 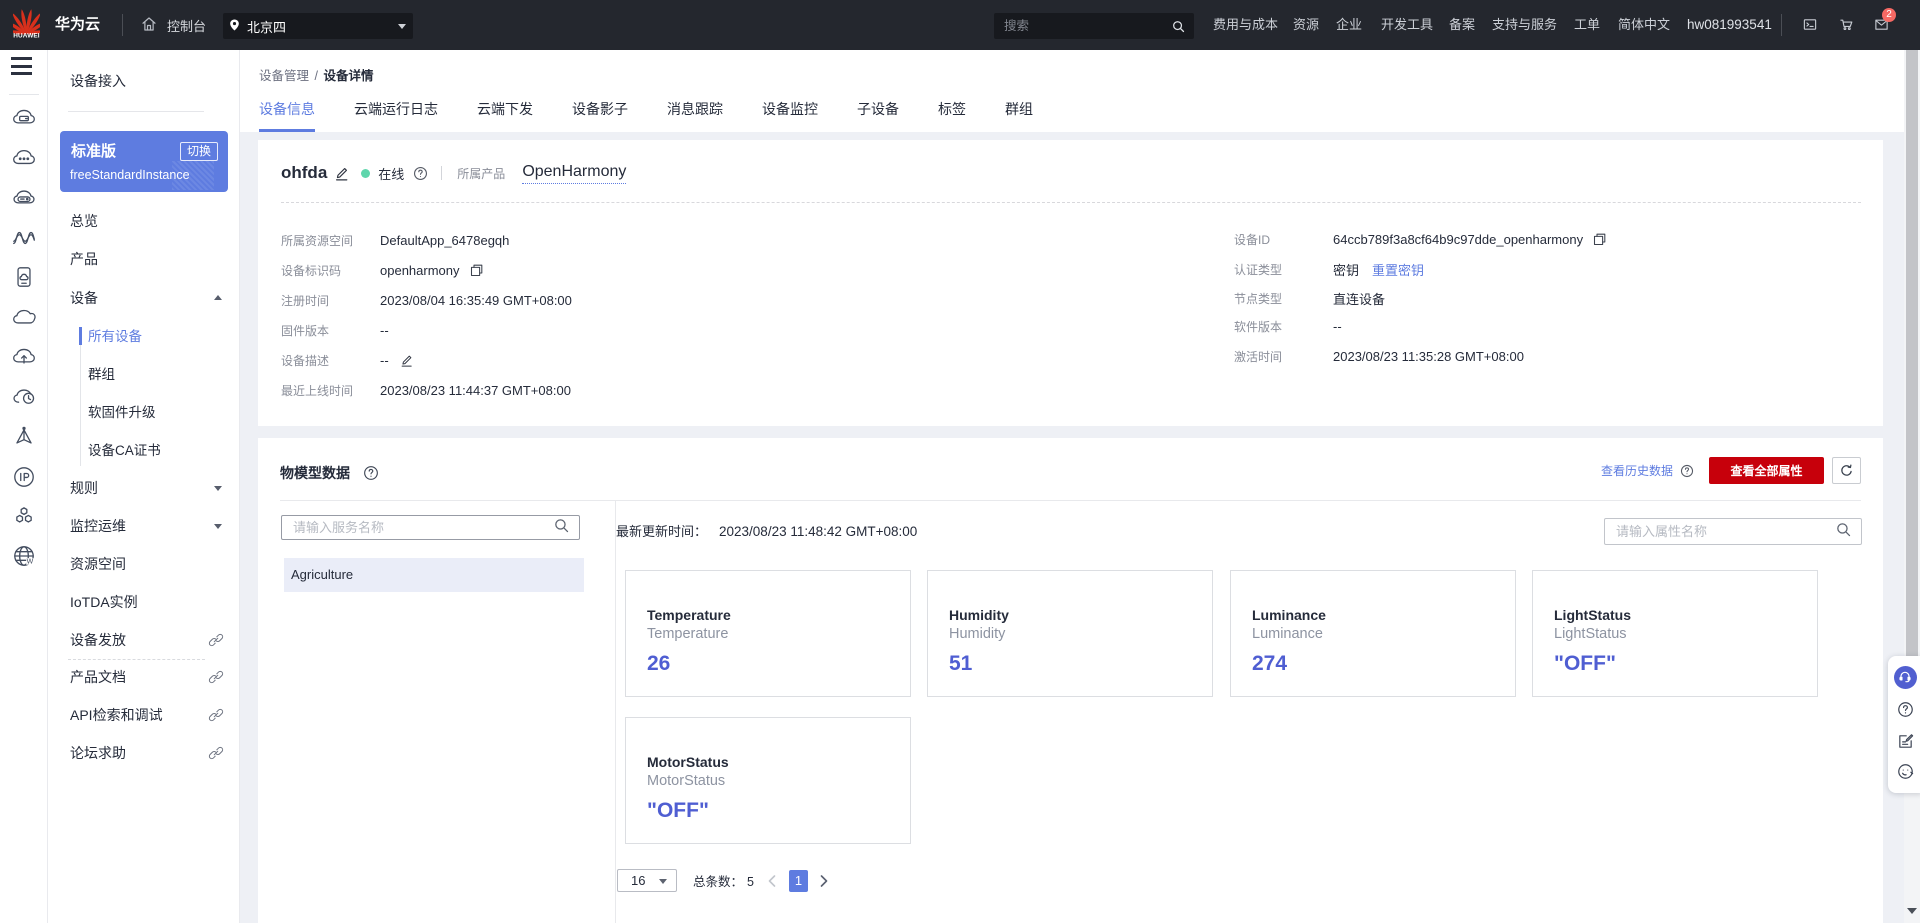 I want to click on sidebar-item-groups: 群组, so click(x=143, y=375).